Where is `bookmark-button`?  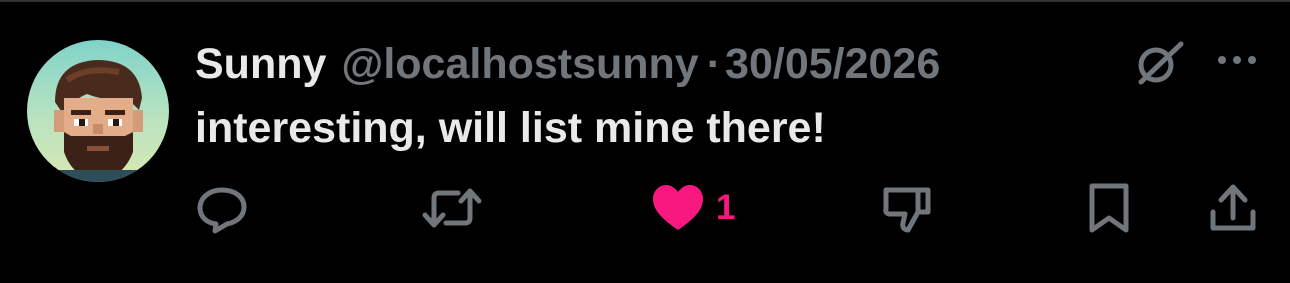 bookmark-button is located at coordinates (1109, 208).